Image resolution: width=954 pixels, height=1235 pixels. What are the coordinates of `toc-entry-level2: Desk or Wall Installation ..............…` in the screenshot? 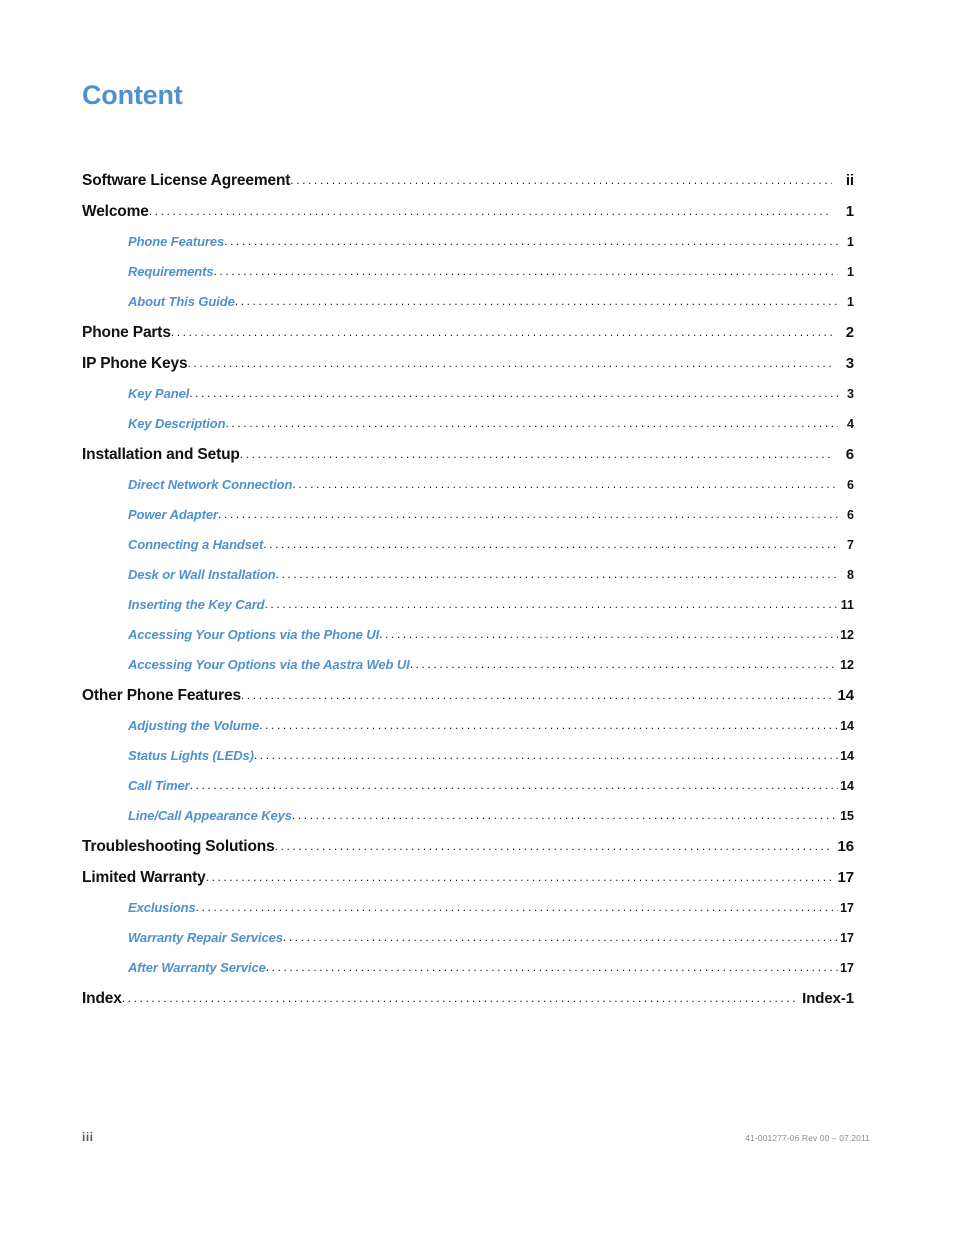 It's located at (468, 582).